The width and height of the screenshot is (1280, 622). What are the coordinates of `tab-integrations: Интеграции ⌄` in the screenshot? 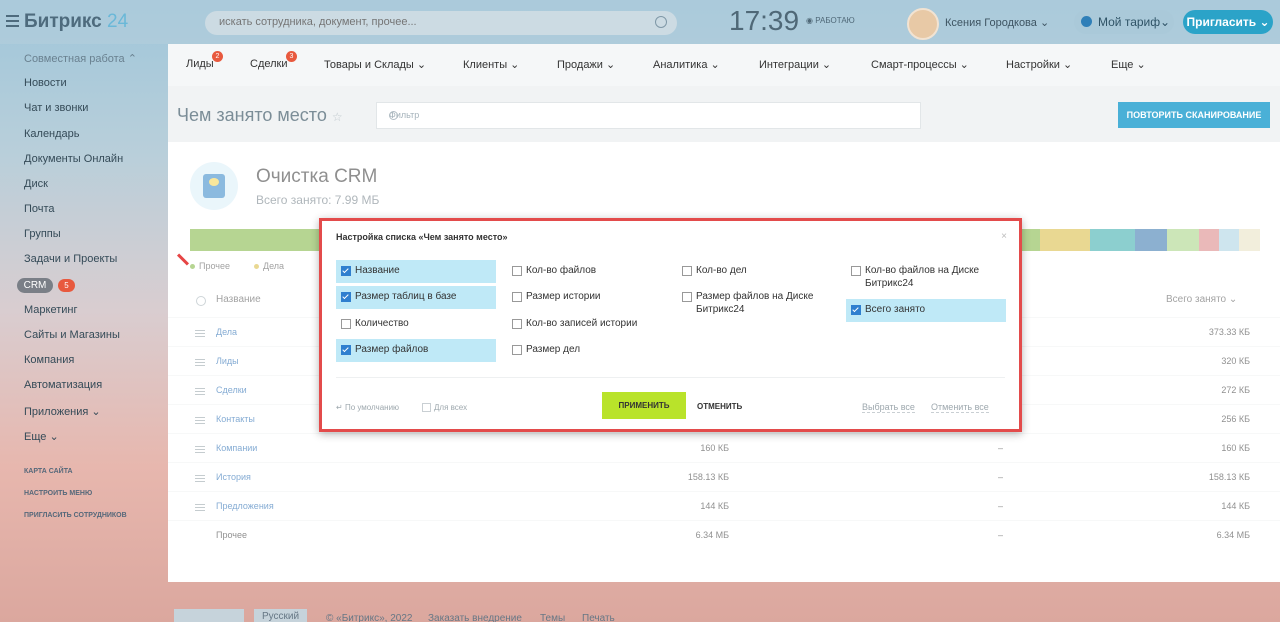 It's located at (795, 64).